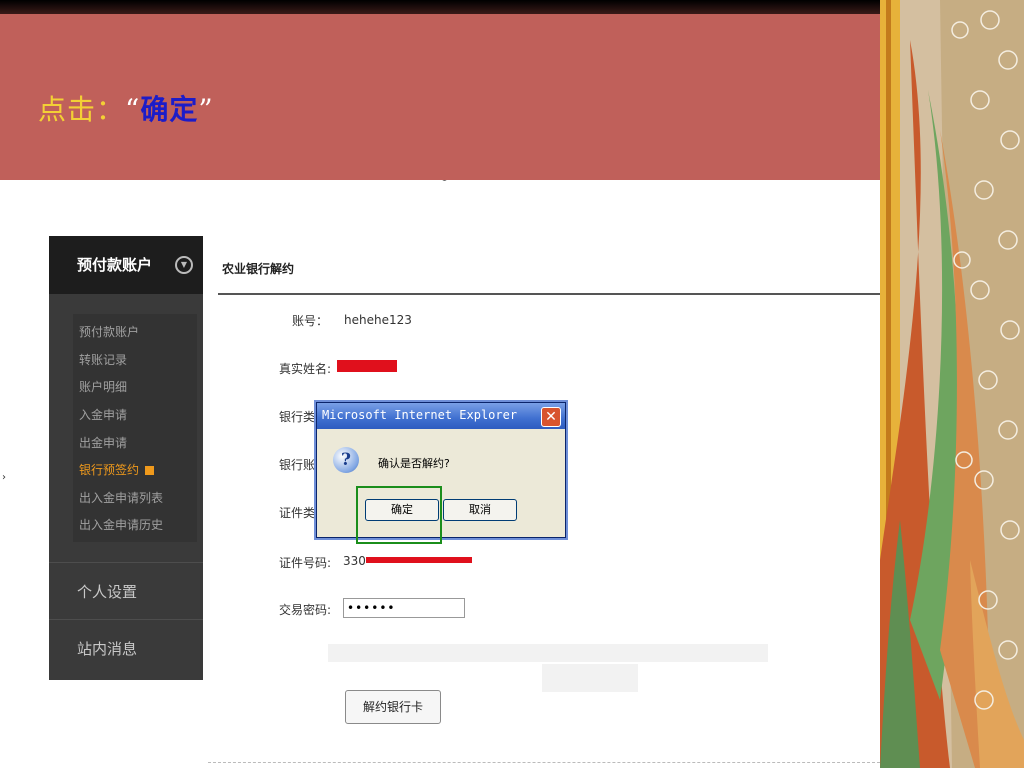  Describe the element at coordinates (480, 510) in the screenshot. I see `cancel-button: 取消` at that location.